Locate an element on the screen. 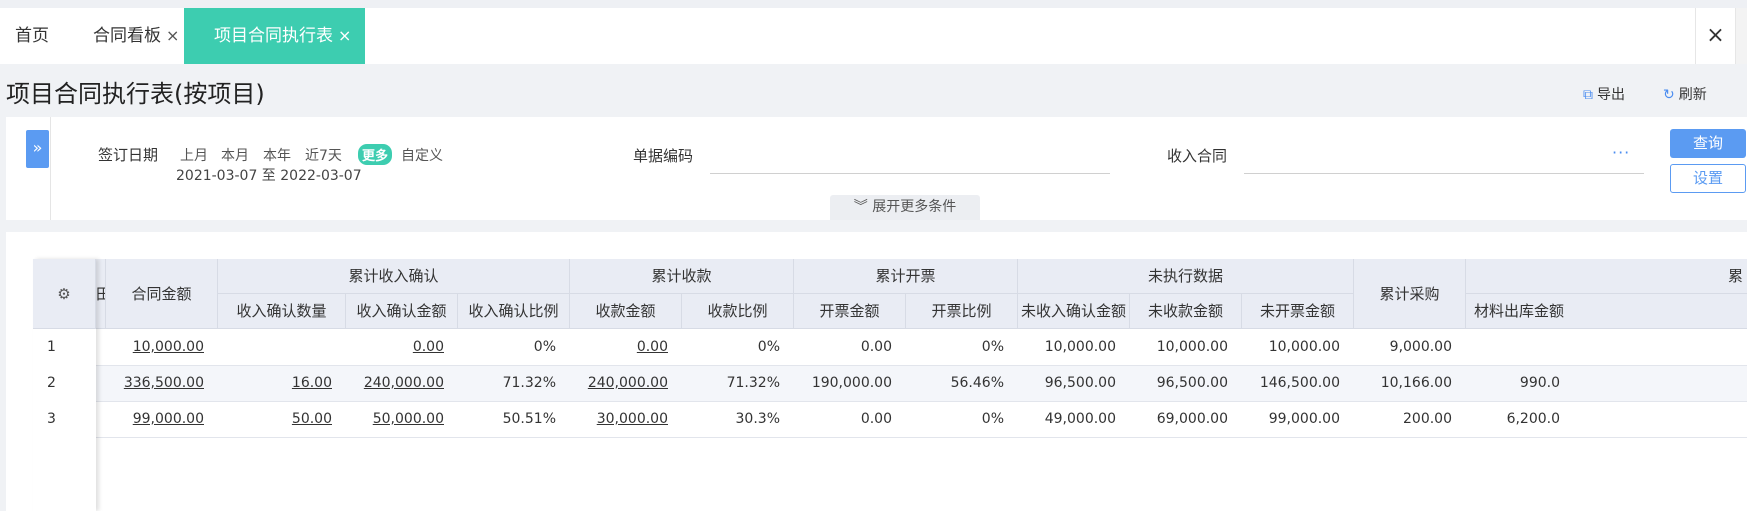  cell-material-out: 6,200.0 is located at coordinates (1533, 419).